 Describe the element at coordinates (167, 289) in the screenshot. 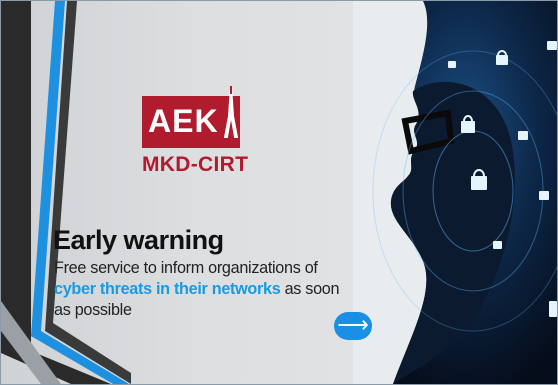

I see `desc-highlight: cyber threats in their networks` at that location.